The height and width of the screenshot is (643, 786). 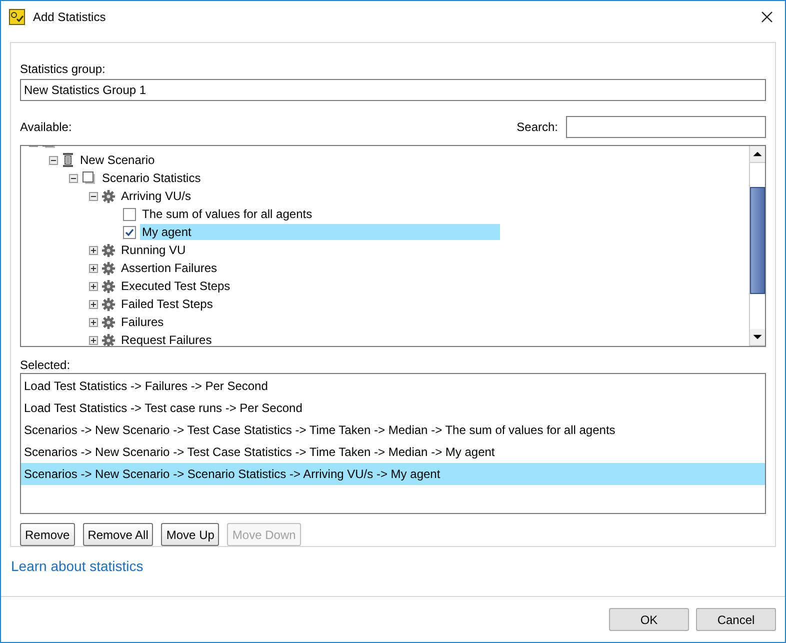 What do you see at coordinates (393, 474) in the screenshot?
I see `list-item: Scenarios -> New Scenario -> Scenario Statistics -> Arriving VU/s -> My agent` at bounding box center [393, 474].